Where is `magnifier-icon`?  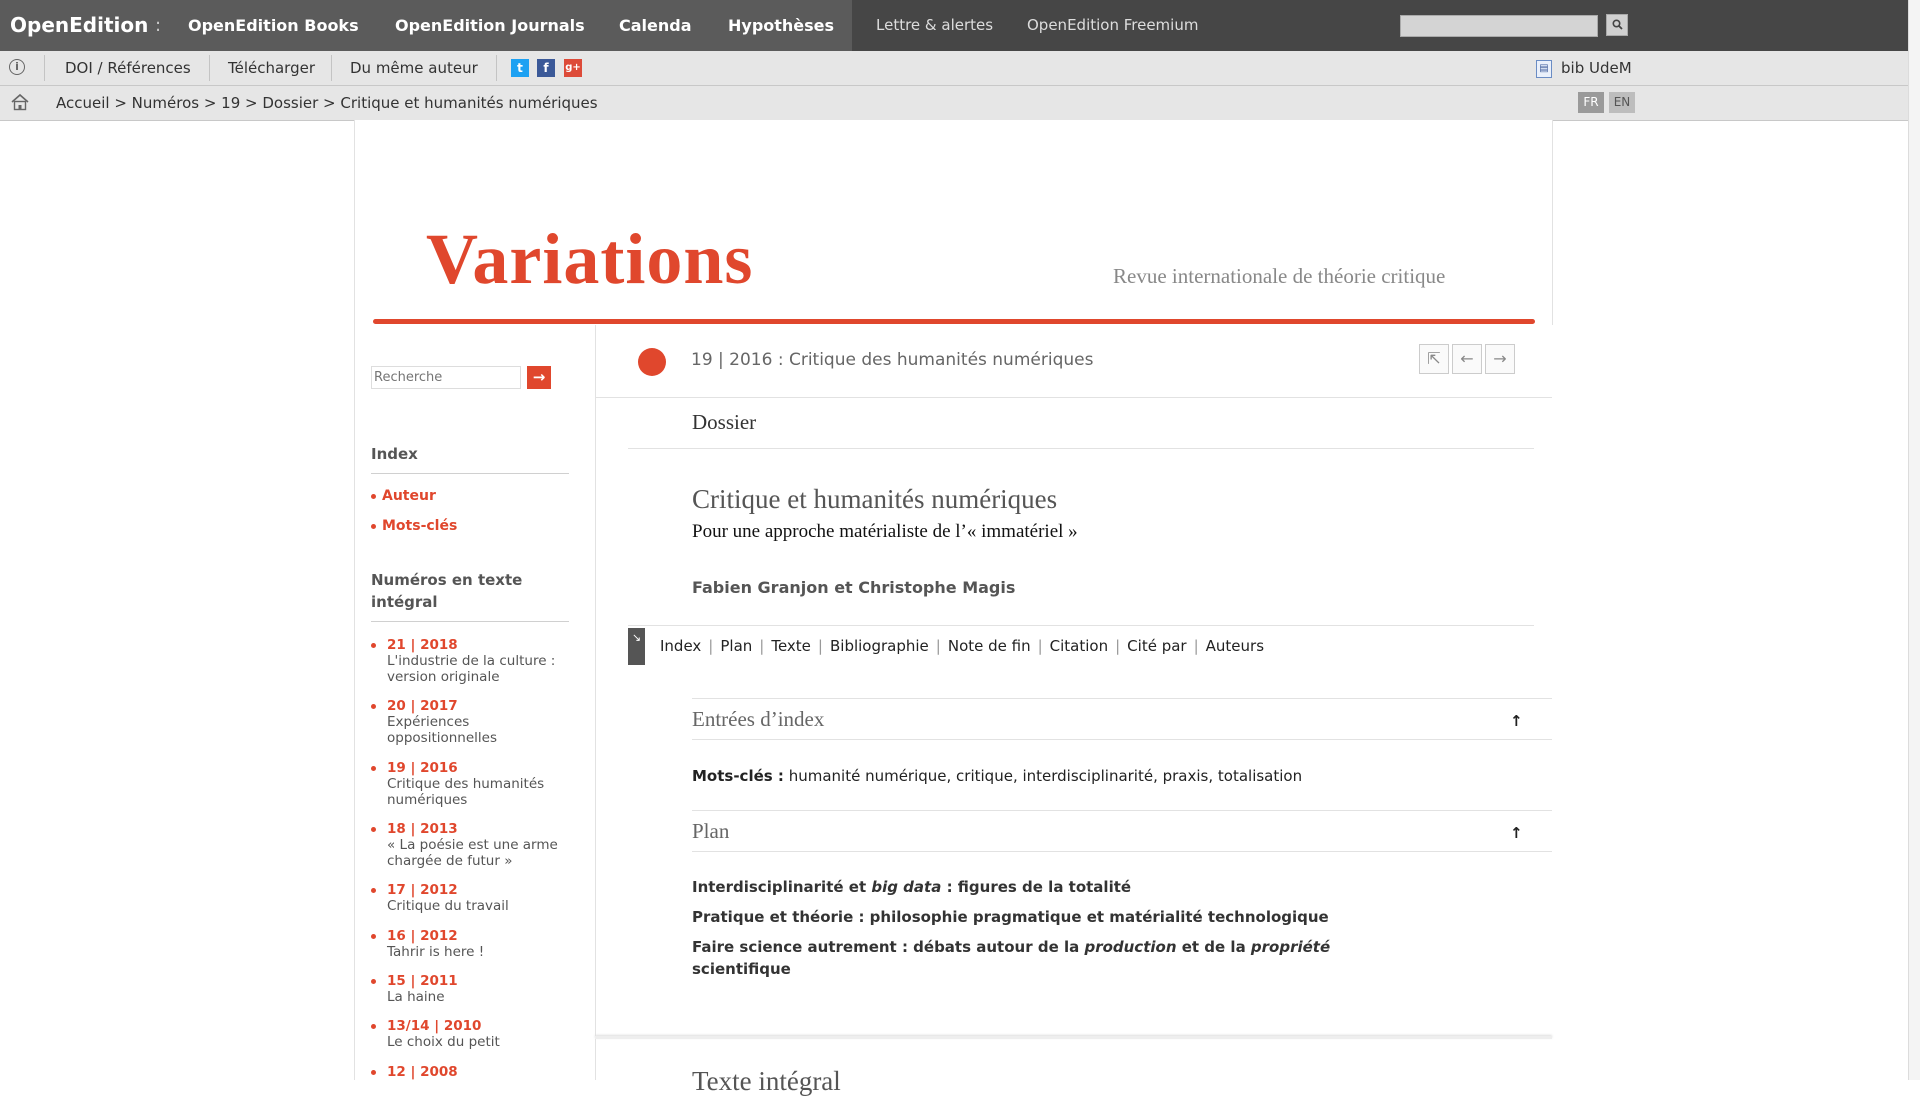 magnifier-icon is located at coordinates (1617, 24).